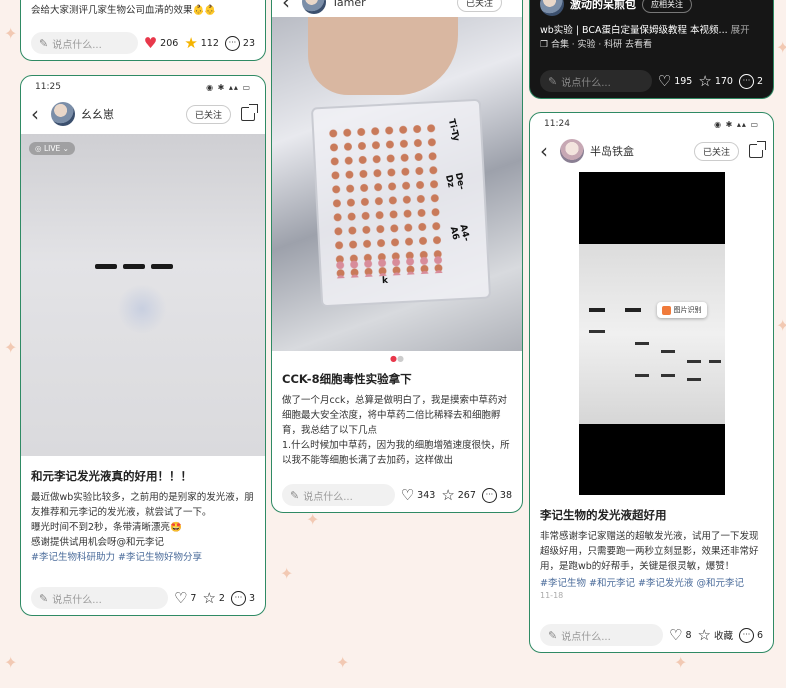 The height and width of the screenshot is (688, 786). I want to click on post-photo: ◎ LIVE ⌄, so click(143, 295).